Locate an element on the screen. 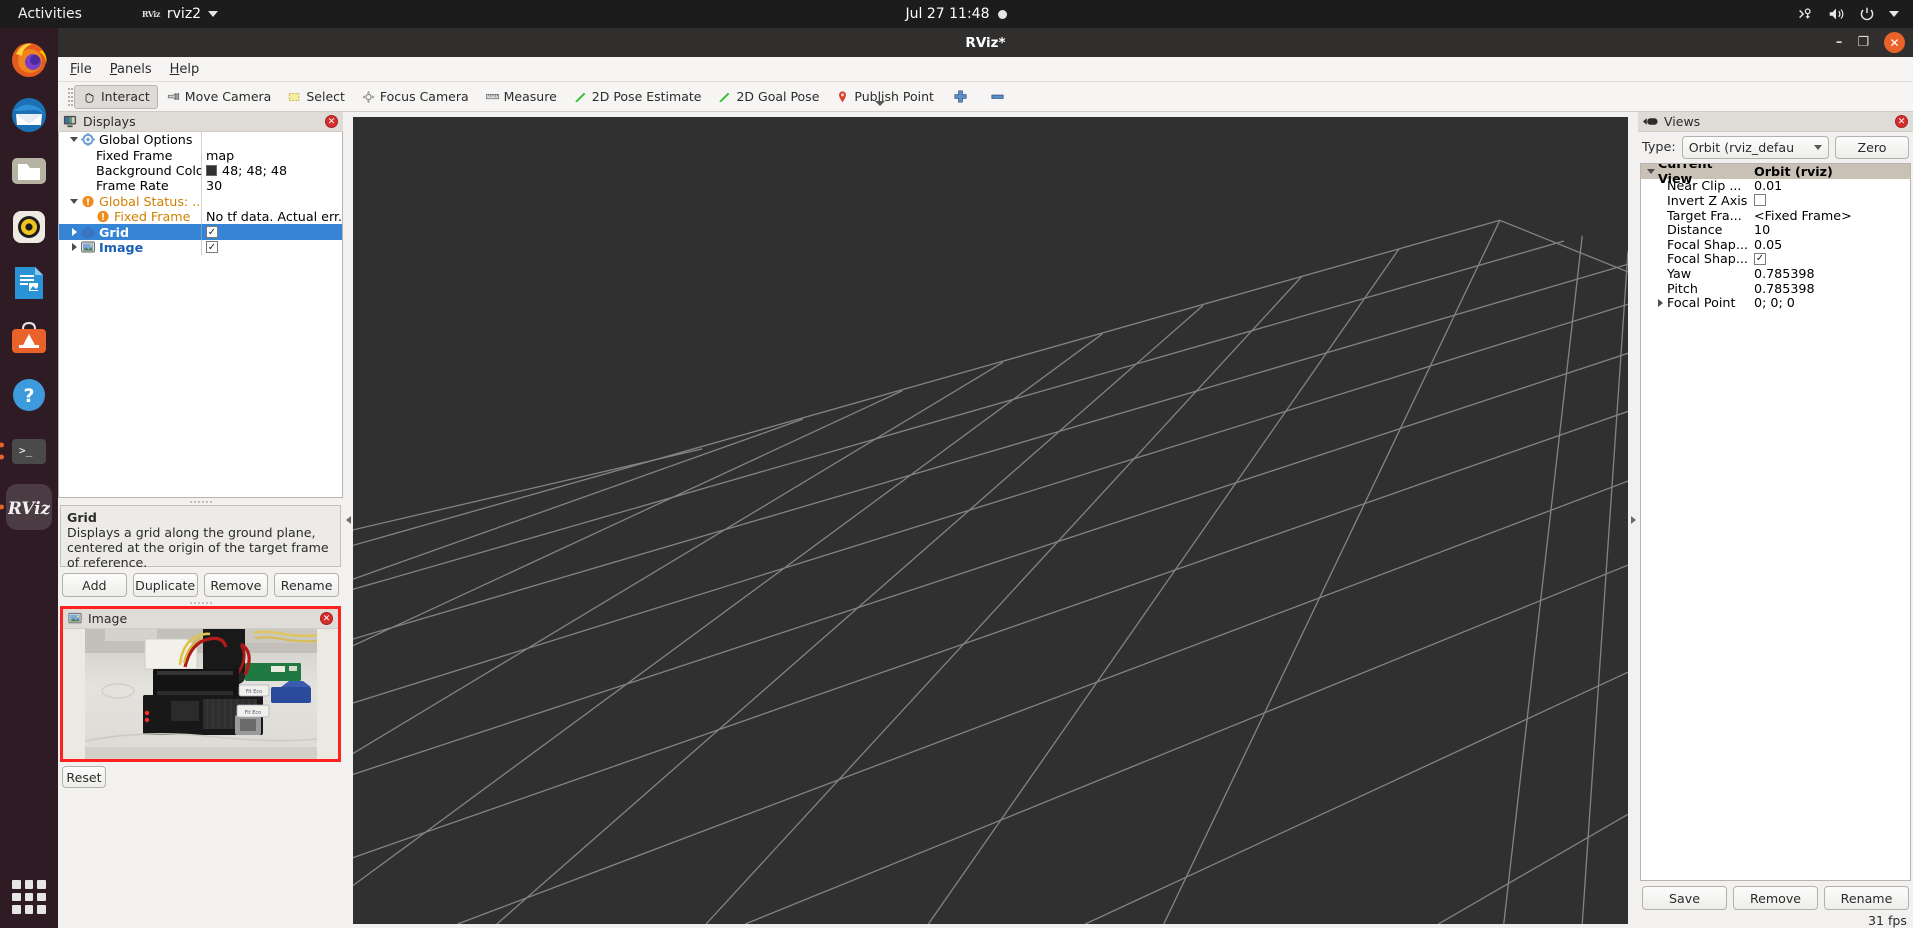  tool-focus-camera: Focus Camera is located at coordinates (415, 97).